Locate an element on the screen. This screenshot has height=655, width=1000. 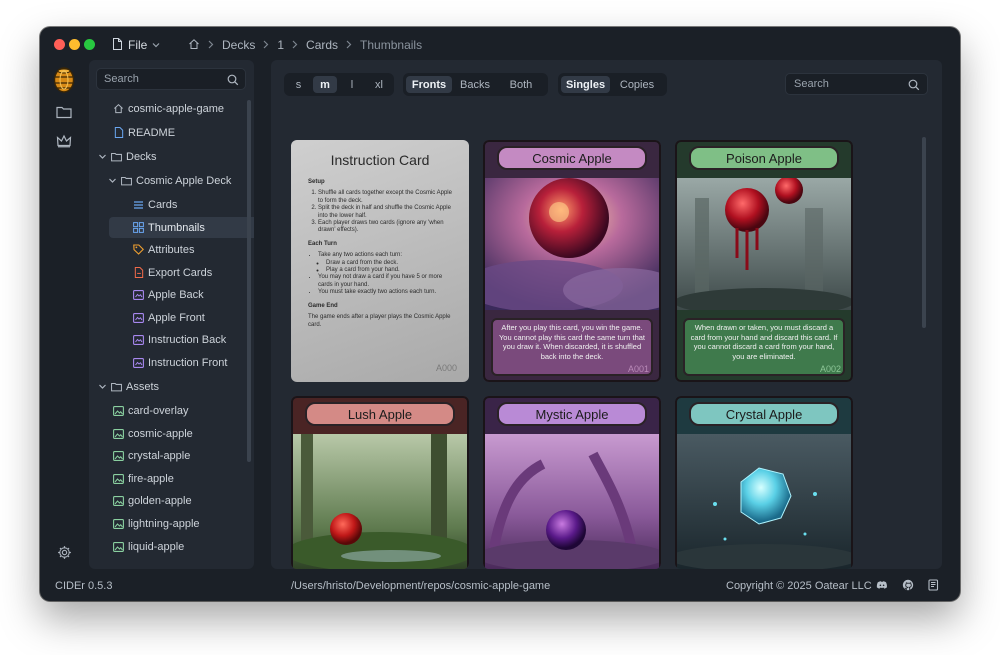
crown-icon is located at coordinates (64, 141).